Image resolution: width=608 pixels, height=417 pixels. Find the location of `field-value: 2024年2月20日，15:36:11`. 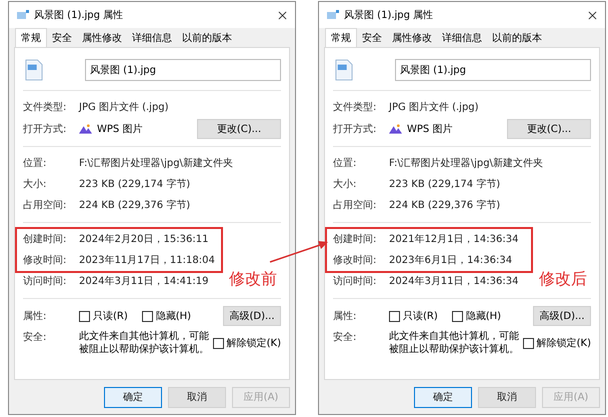

field-value: 2024年2月20日，15:36:11 is located at coordinates (143, 240).